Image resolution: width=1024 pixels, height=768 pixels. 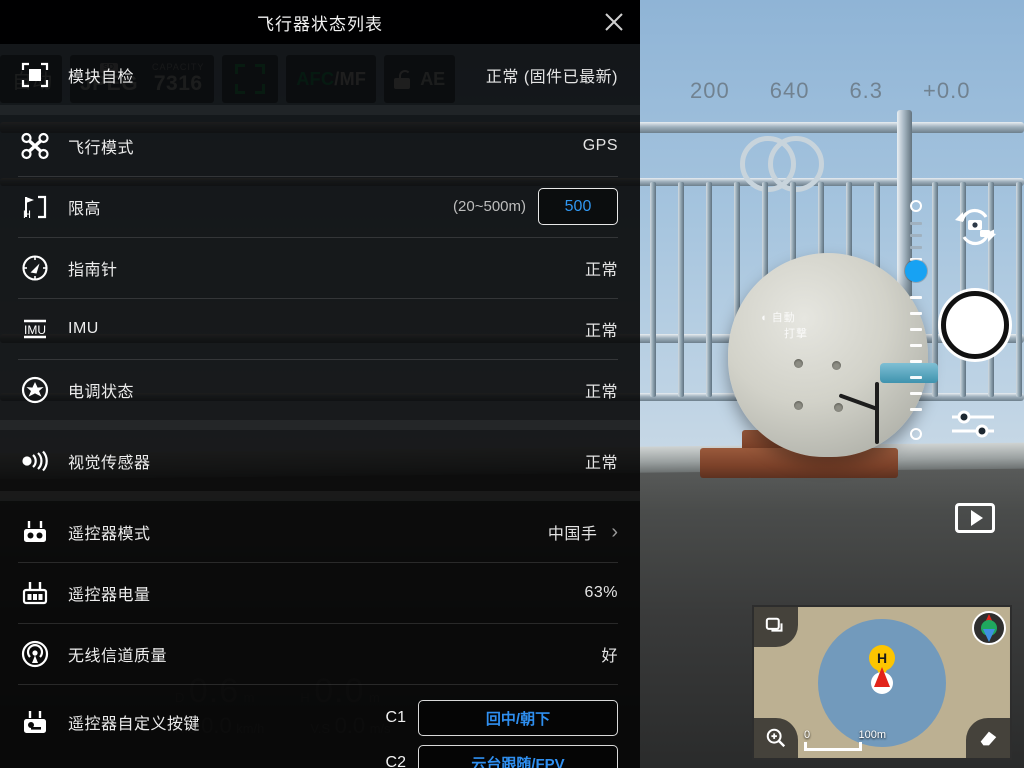 What do you see at coordinates (35, 207) in the screenshot?
I see `height-limit-icon: H` at bounding box center [35, 207].